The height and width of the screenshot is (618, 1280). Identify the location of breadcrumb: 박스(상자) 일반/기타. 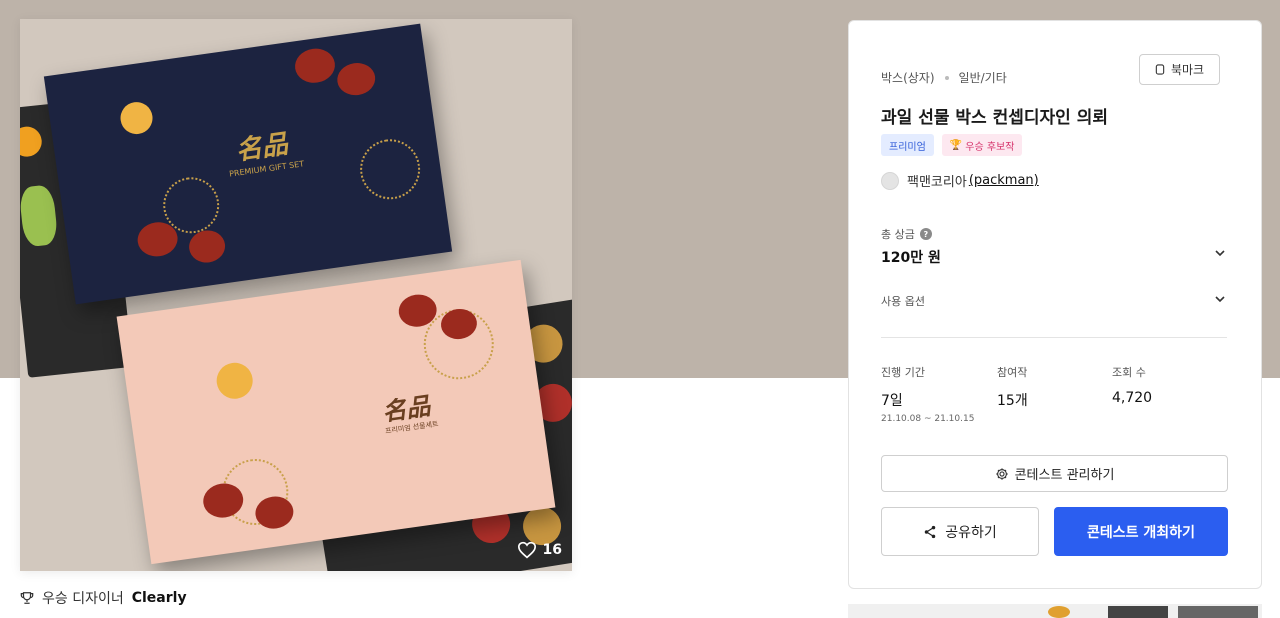
(944, 77).